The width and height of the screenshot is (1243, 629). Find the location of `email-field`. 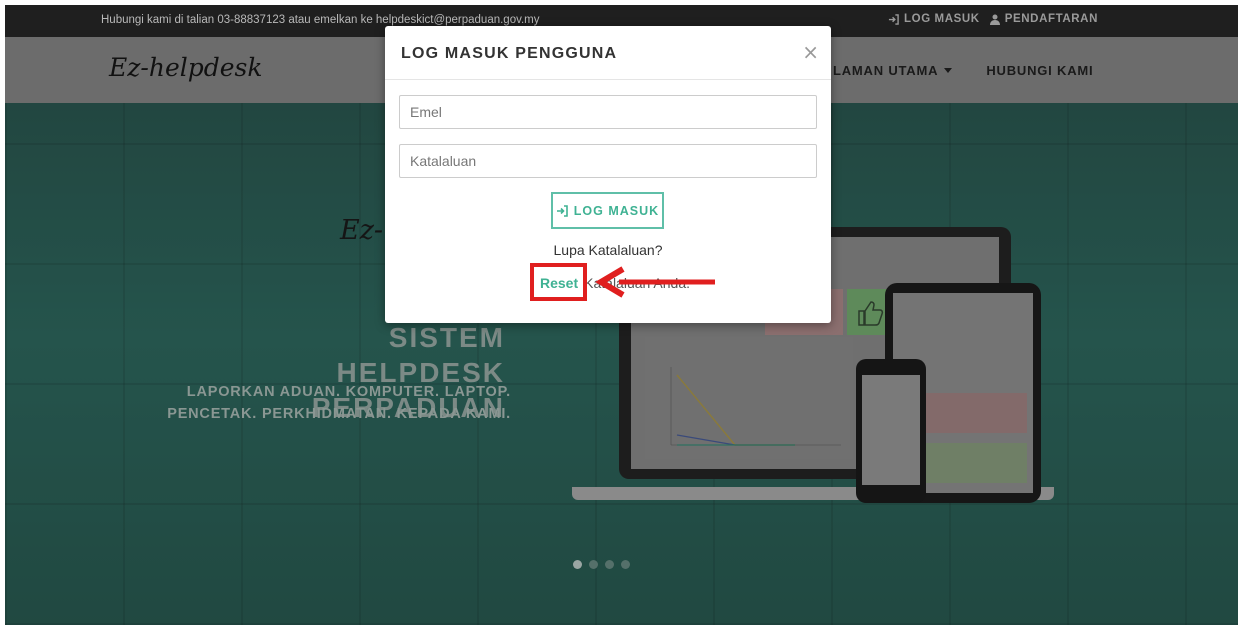

email-field is located at coordinates (608, 112).